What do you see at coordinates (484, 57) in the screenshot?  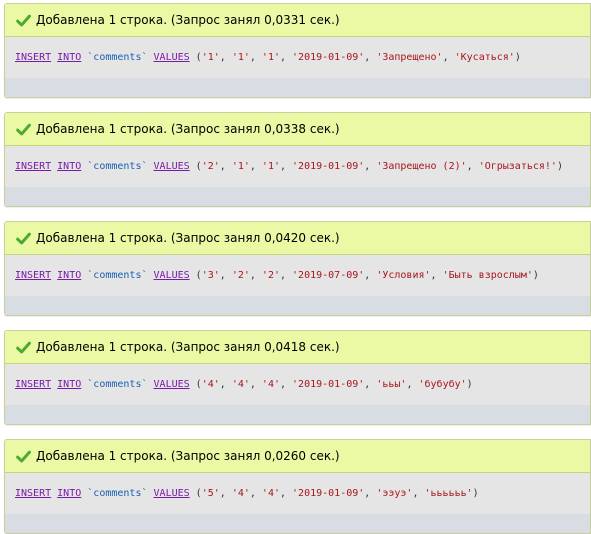 I see `sql-value-literal: 'Кусаться'` at bounding box center [484, 57].